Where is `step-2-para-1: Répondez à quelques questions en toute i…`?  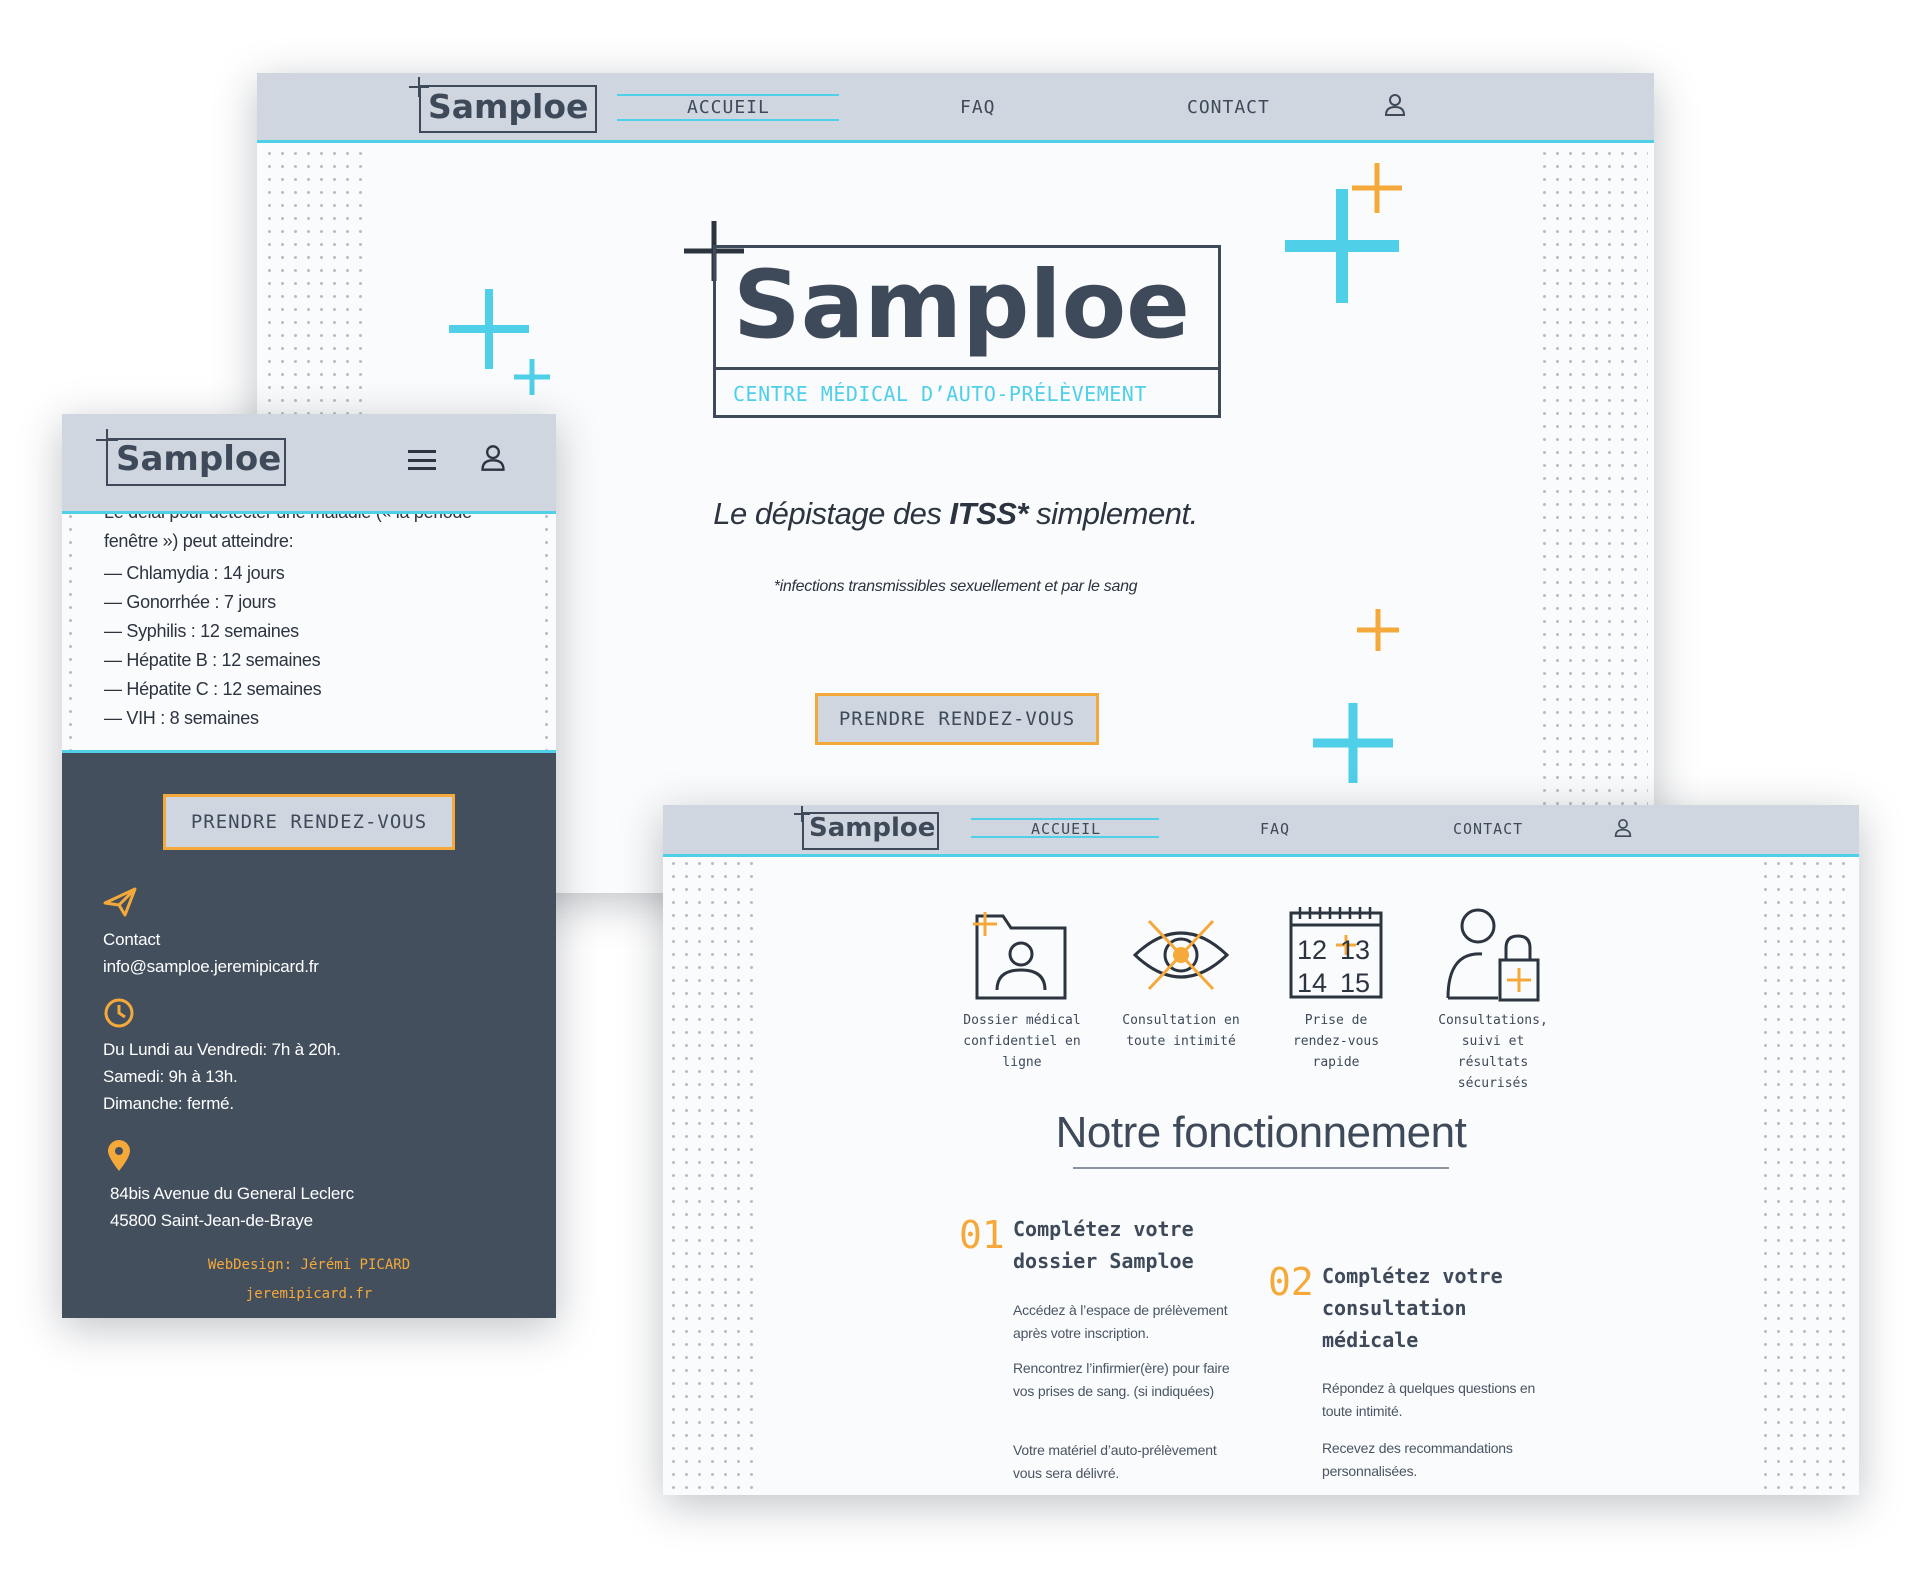
step-2-para-1: Répondez à quelques questions en toute i… is located at coordinates (1429, 1399).